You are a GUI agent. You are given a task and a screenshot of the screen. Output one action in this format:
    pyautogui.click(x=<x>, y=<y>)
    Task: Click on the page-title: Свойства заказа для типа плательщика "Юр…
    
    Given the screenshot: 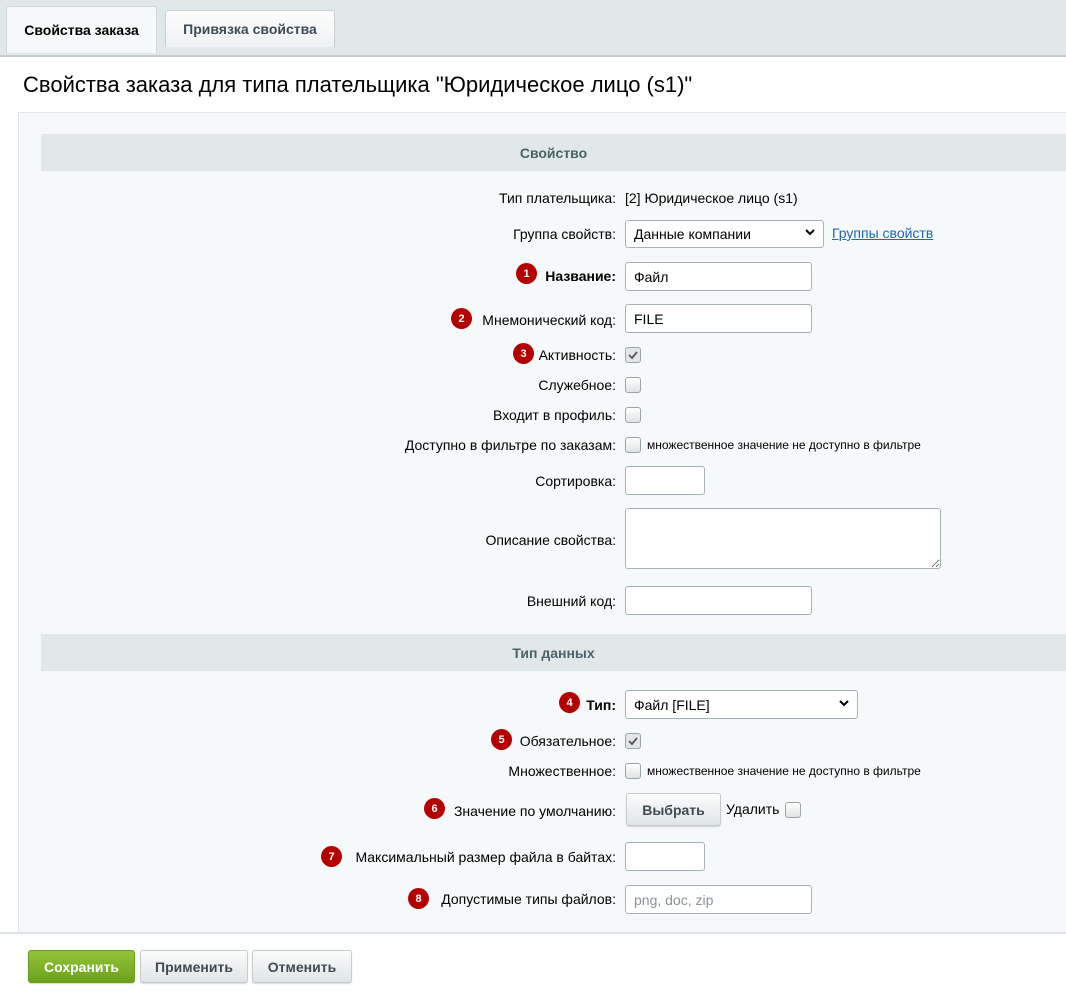 What is the action you would take?
    pyautogui.click(x=358, y=84)
    